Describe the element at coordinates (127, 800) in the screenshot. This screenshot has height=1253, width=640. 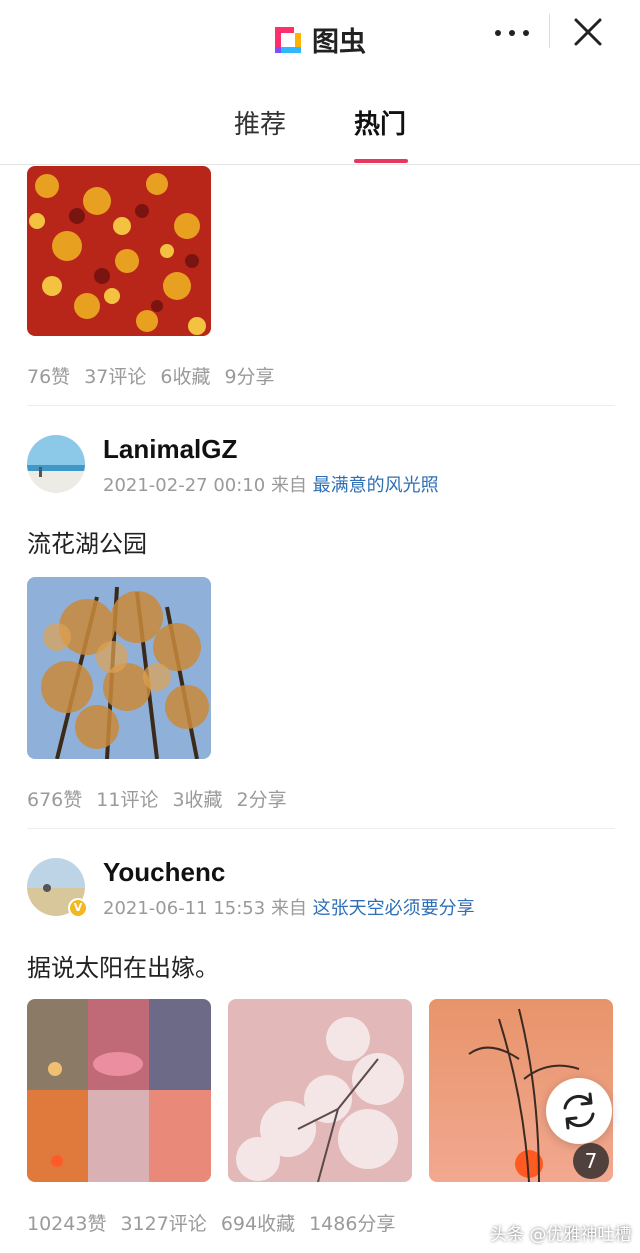
I see `comments-count: 11评论` at that location.